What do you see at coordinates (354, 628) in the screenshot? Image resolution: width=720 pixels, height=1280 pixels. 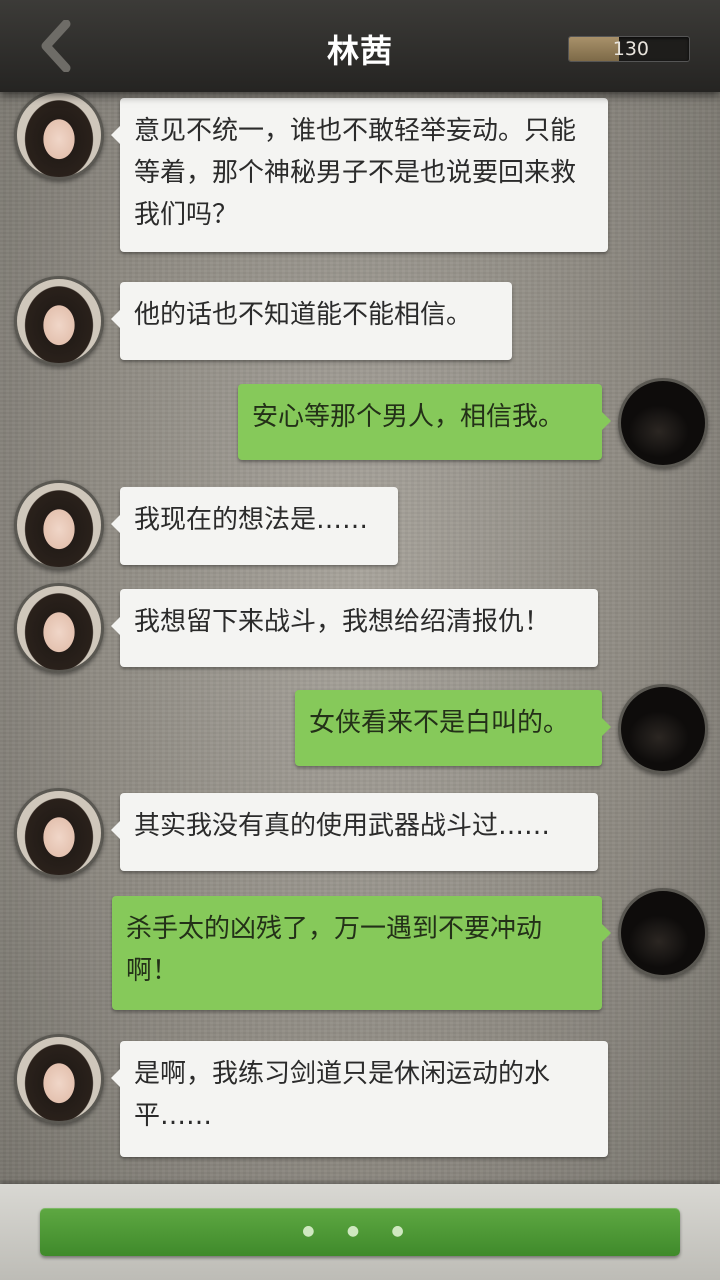 I see `message-bubble: 我想留下来战斗，我想给绍清报仇！` at bounding box center [354, 628].